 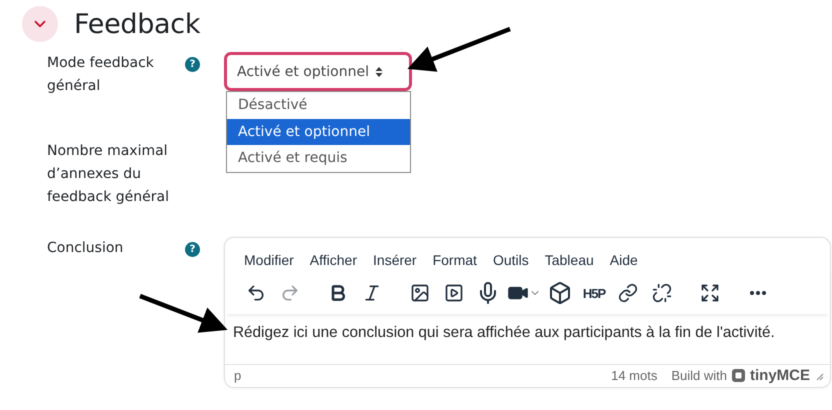 I want to click on menu-item: Tableau, so click(x=569, y=260).